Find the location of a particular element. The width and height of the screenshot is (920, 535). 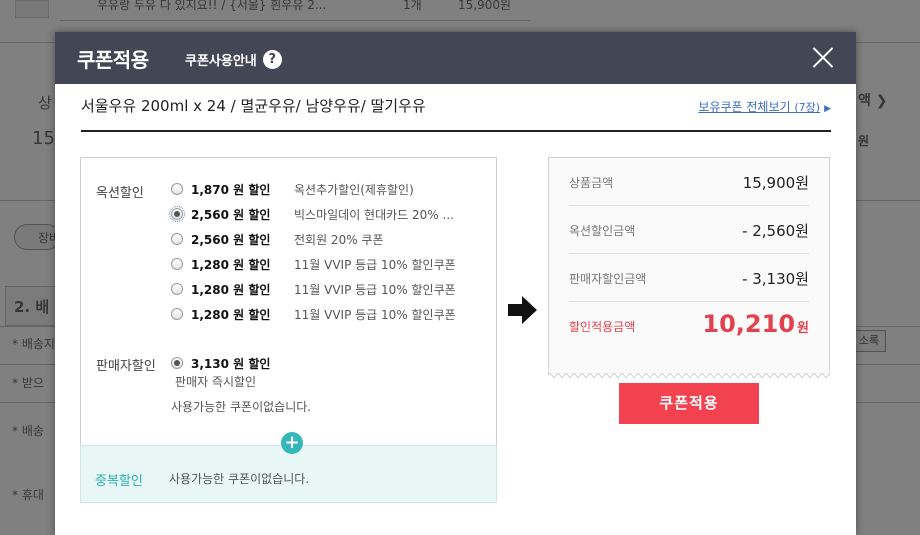

product-amount-value: 15,900원 is located at coordinates (775, 183).